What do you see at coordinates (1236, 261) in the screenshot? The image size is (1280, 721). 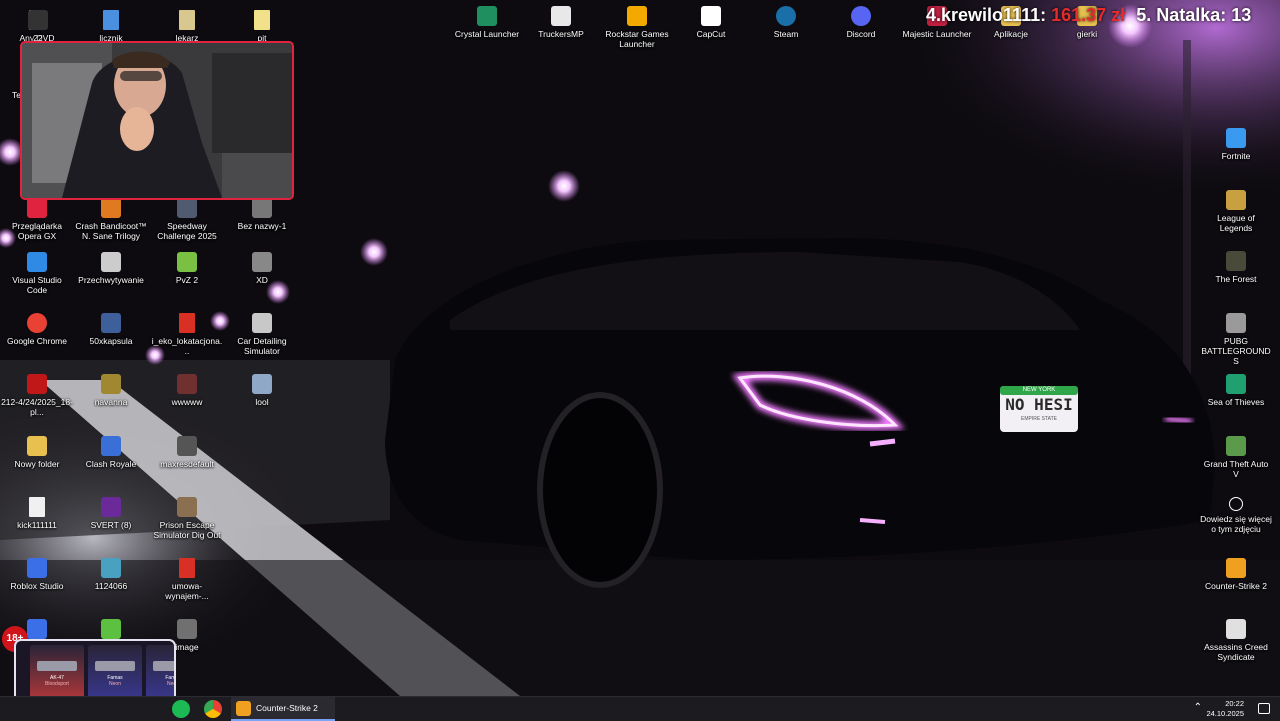 I see `the-forest-icon` at bounding box center [1236, 261].